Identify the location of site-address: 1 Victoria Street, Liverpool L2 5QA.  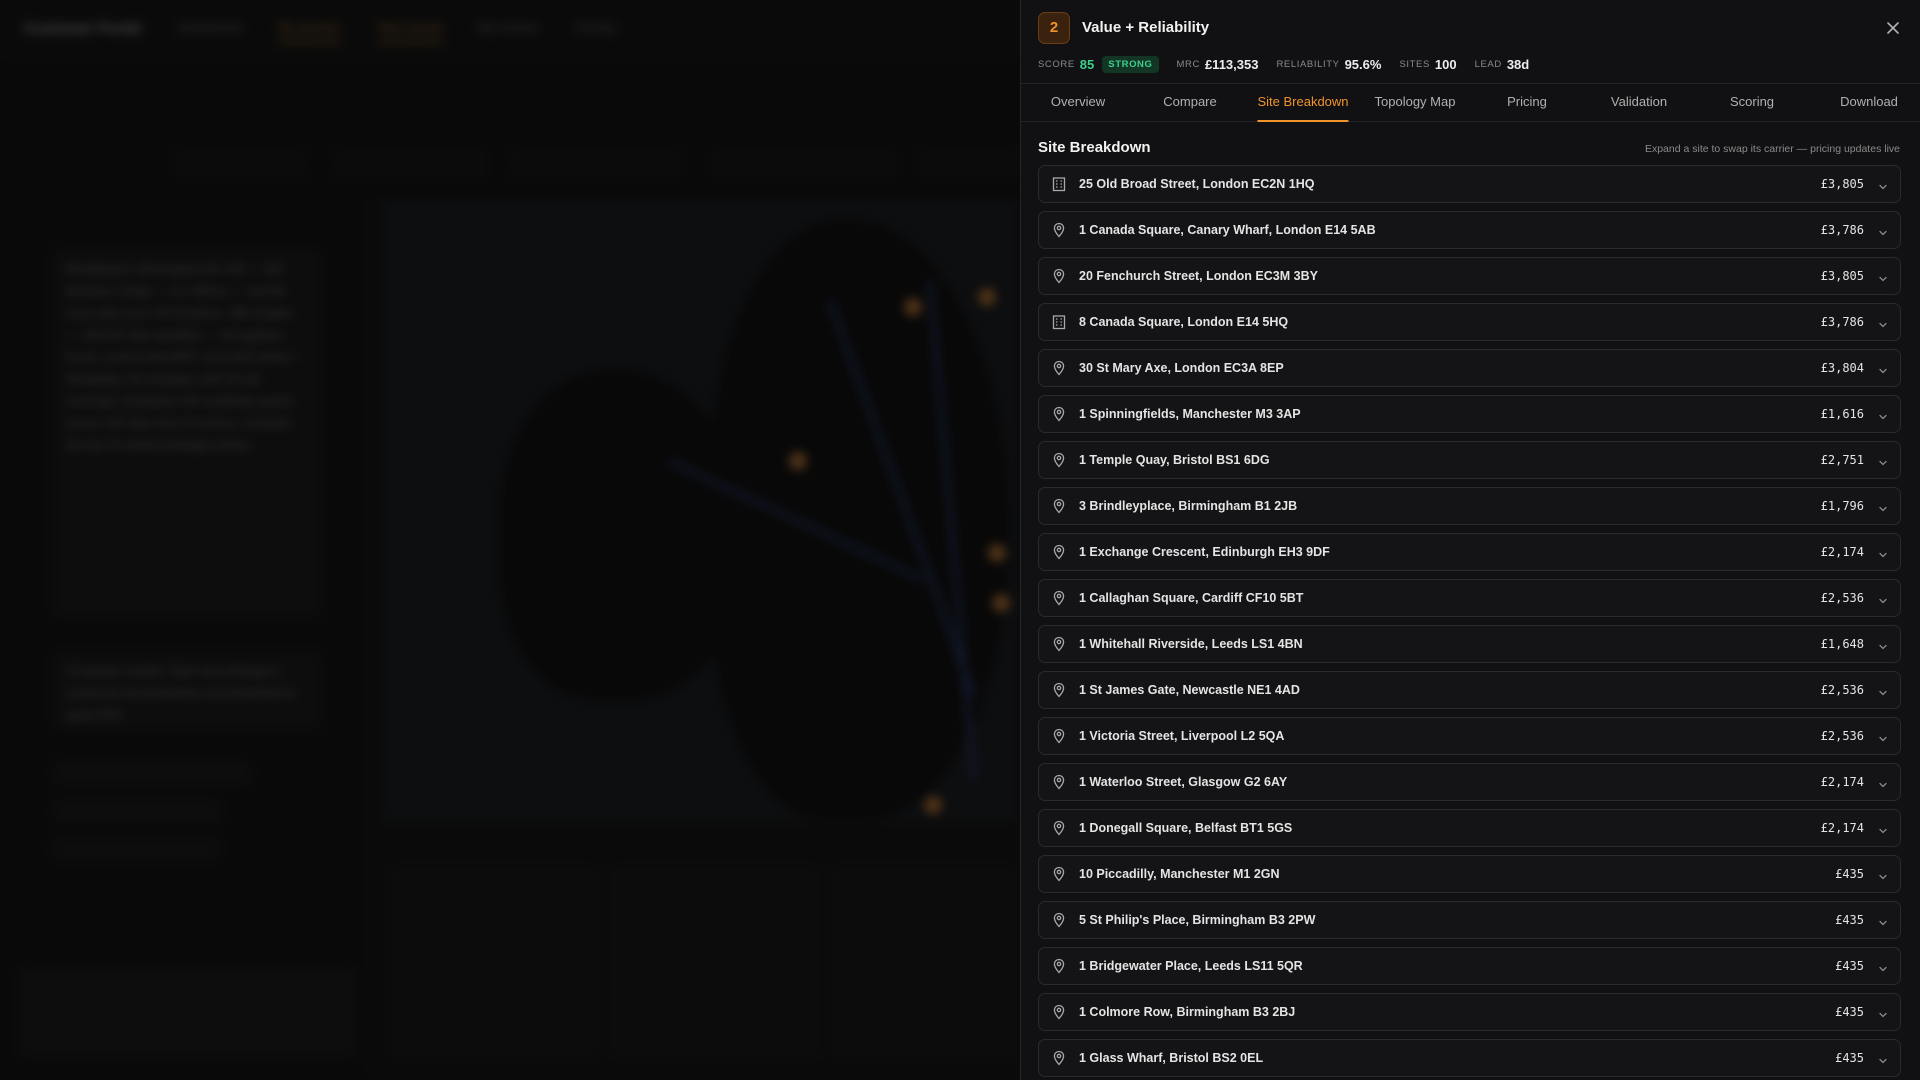
(1182, 736).